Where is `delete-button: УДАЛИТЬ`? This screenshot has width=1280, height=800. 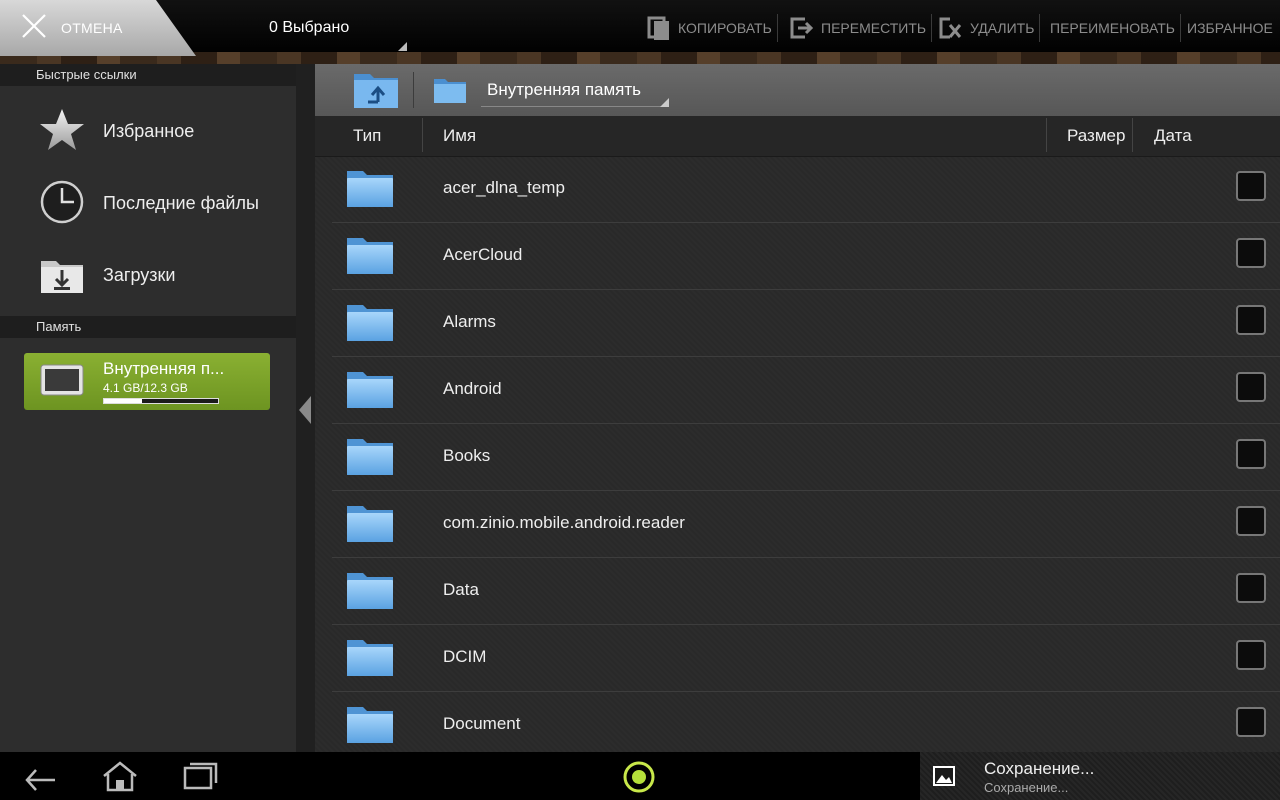
delete-button: УДАЛИТЬ is located at coordinates (989, 28).